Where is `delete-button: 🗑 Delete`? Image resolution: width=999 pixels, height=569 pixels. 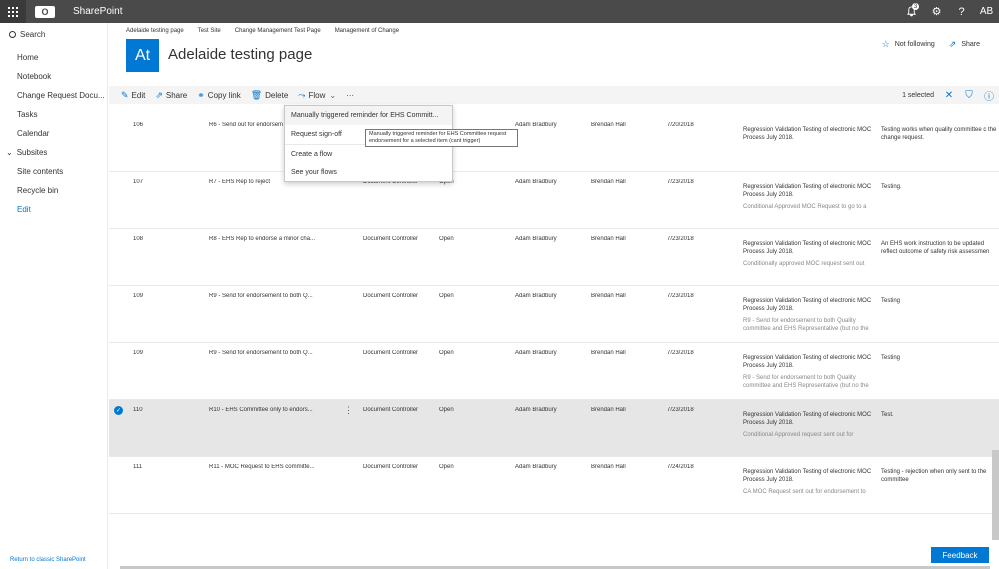
delete-button: 🗑 Delete is located at coordinates (270, 95).